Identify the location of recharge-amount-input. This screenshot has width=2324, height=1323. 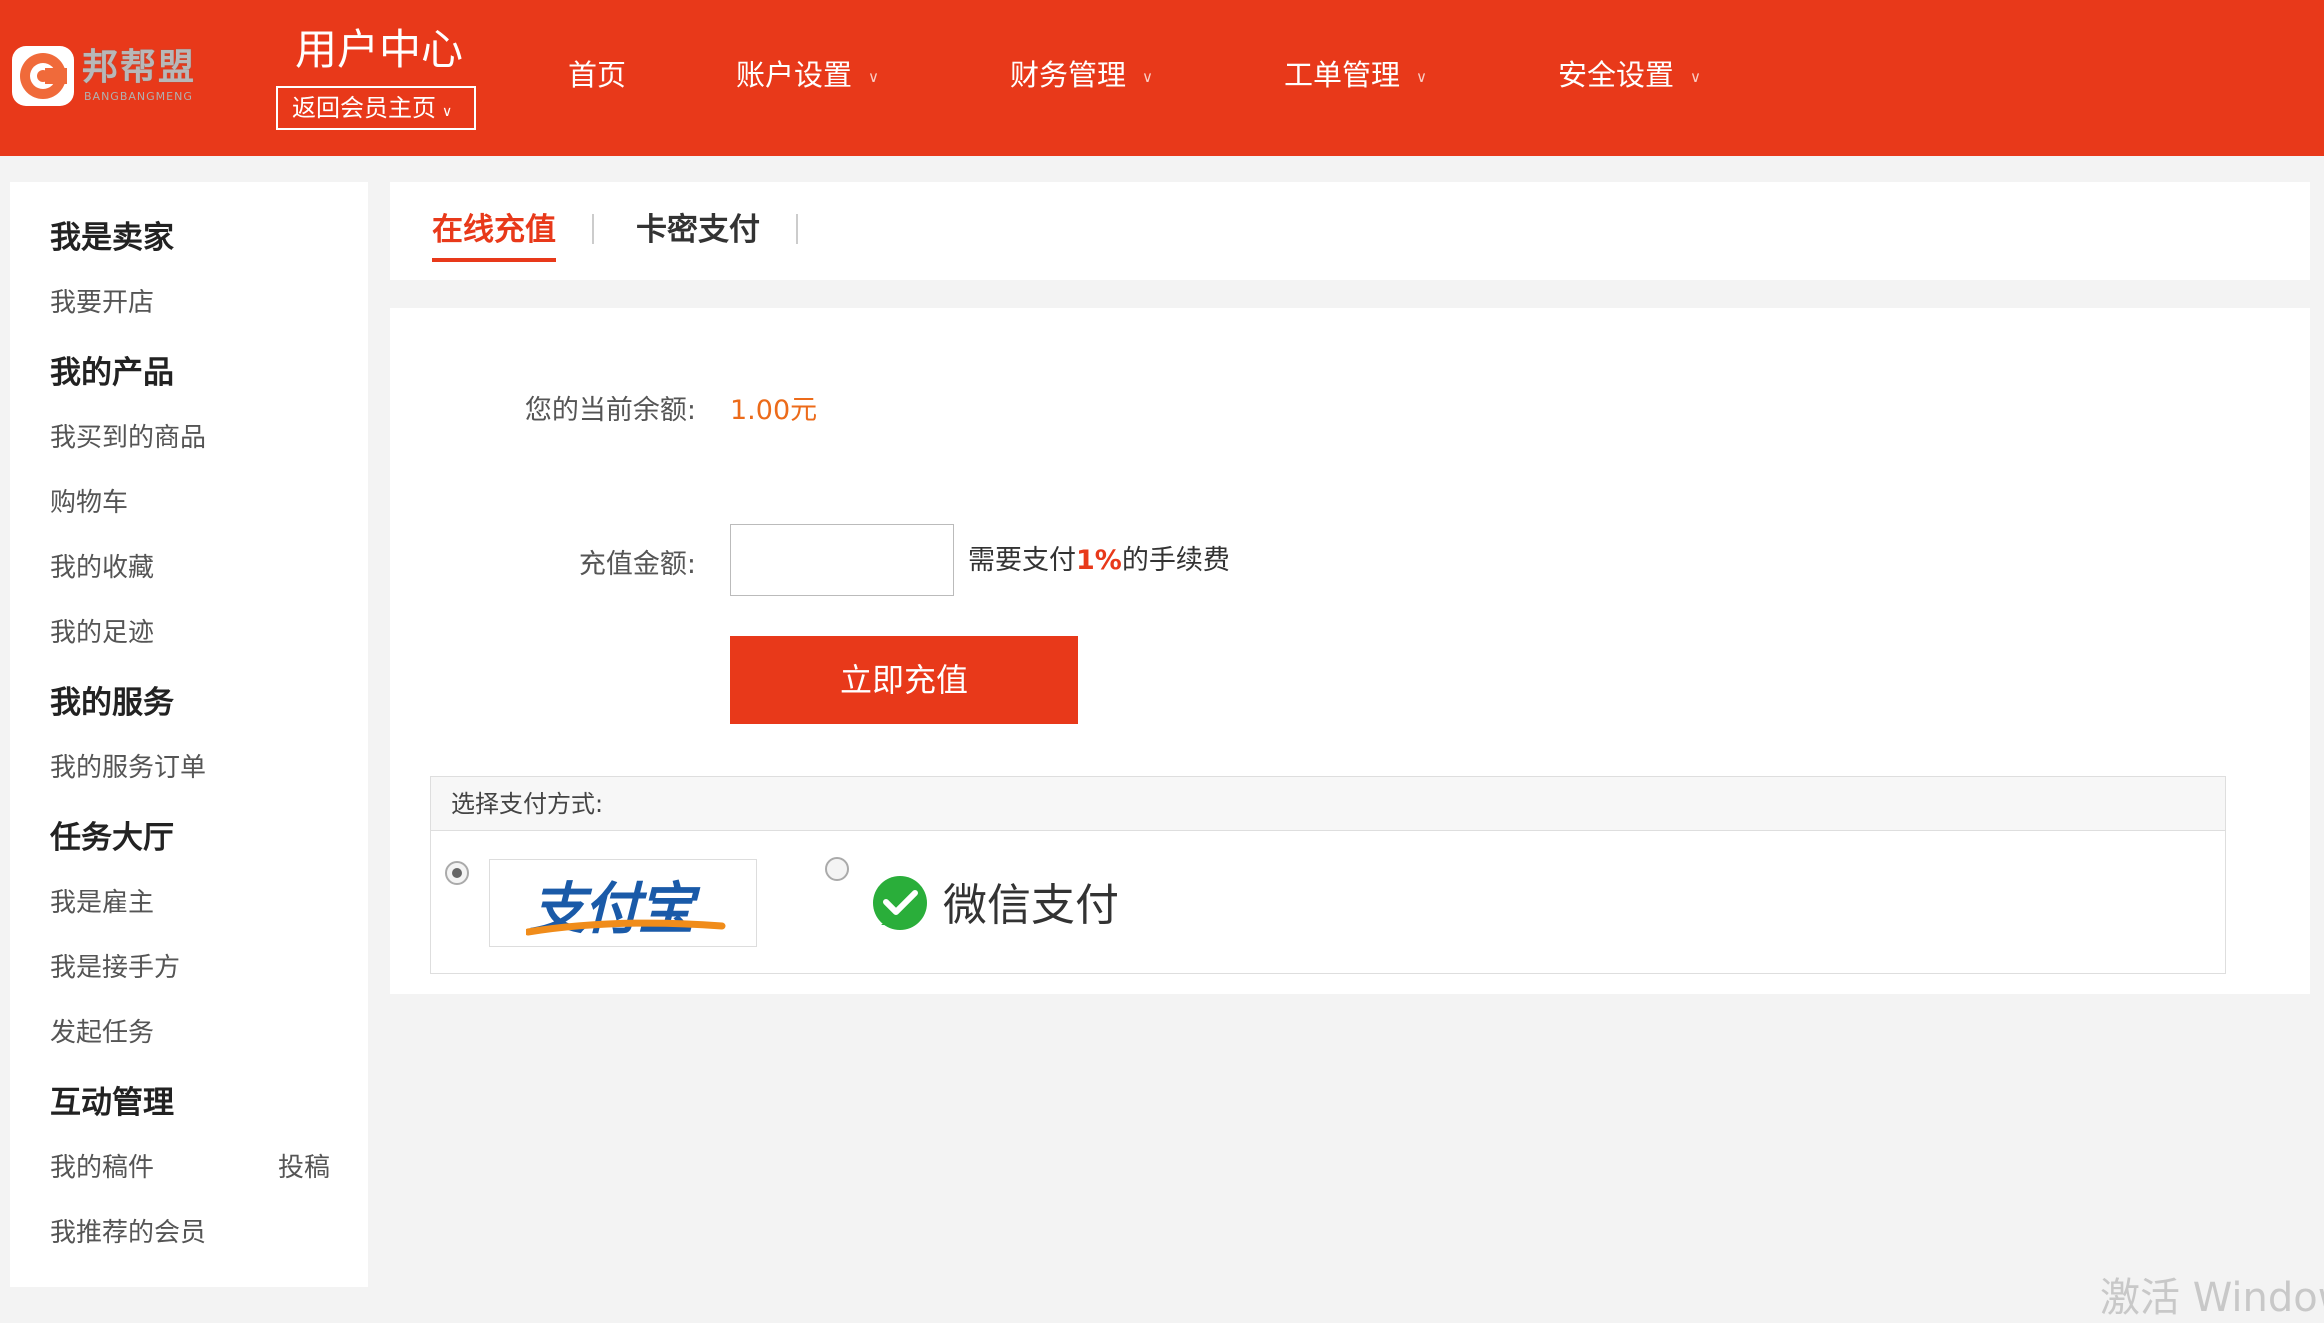
(842, 560).